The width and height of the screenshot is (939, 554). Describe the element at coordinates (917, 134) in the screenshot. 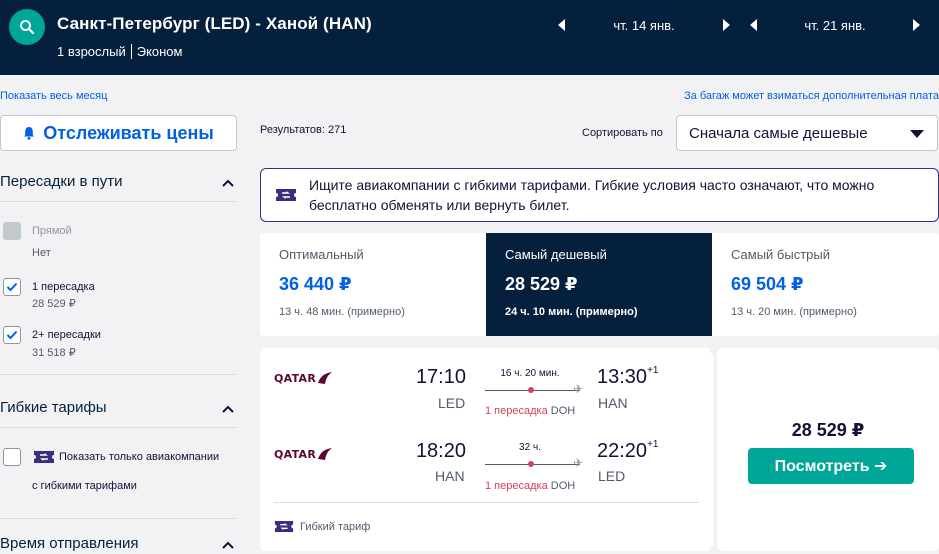

I see `caret-down-icon` at that location.